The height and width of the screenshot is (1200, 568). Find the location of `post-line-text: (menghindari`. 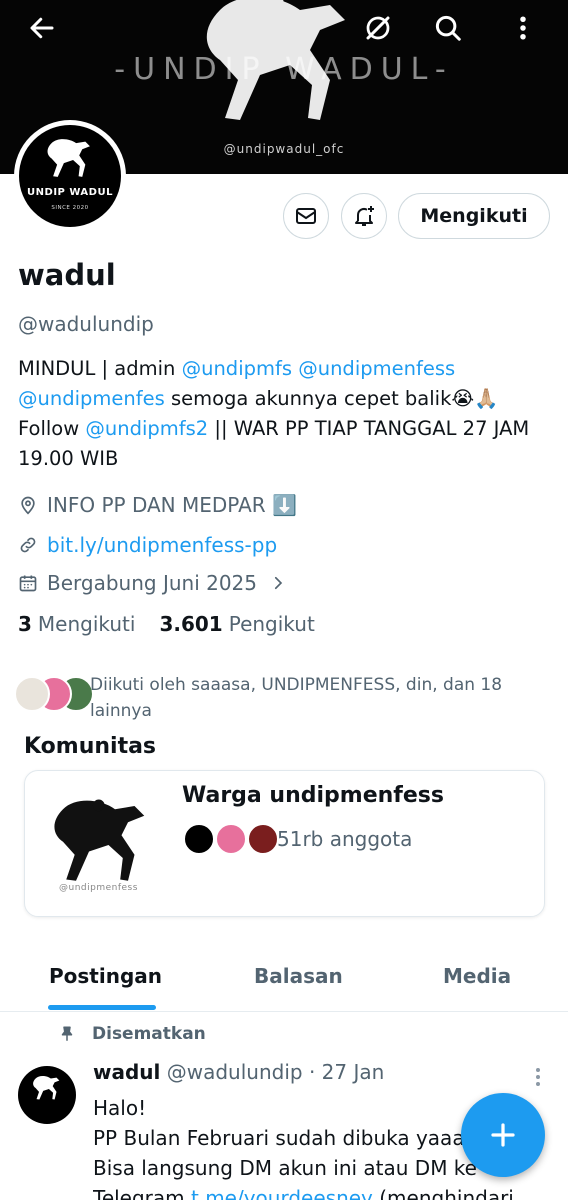

post-line-text: (menghindari is located at coordinates (443, 1193).